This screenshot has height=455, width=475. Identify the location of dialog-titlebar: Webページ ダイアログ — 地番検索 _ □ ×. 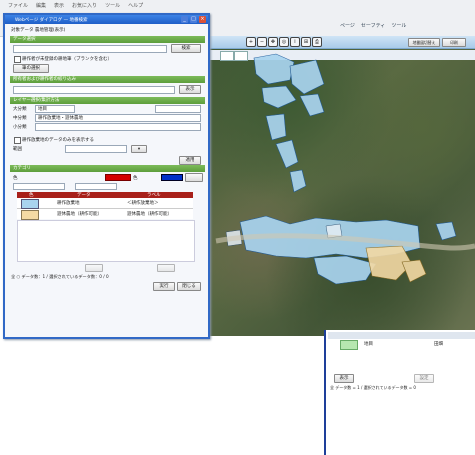
(106, 19).